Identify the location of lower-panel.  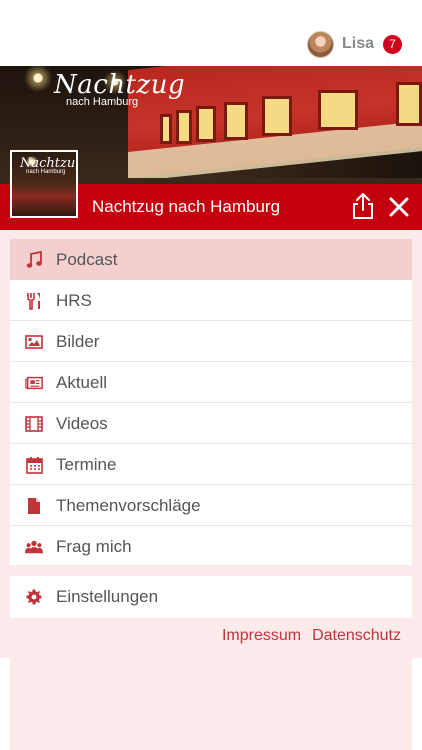
(211, 704).